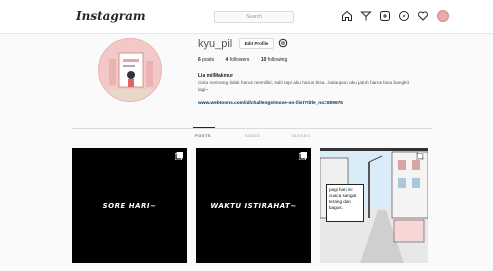  I want to click on edit-profile-button: Edit Profile, so click(256, 43).